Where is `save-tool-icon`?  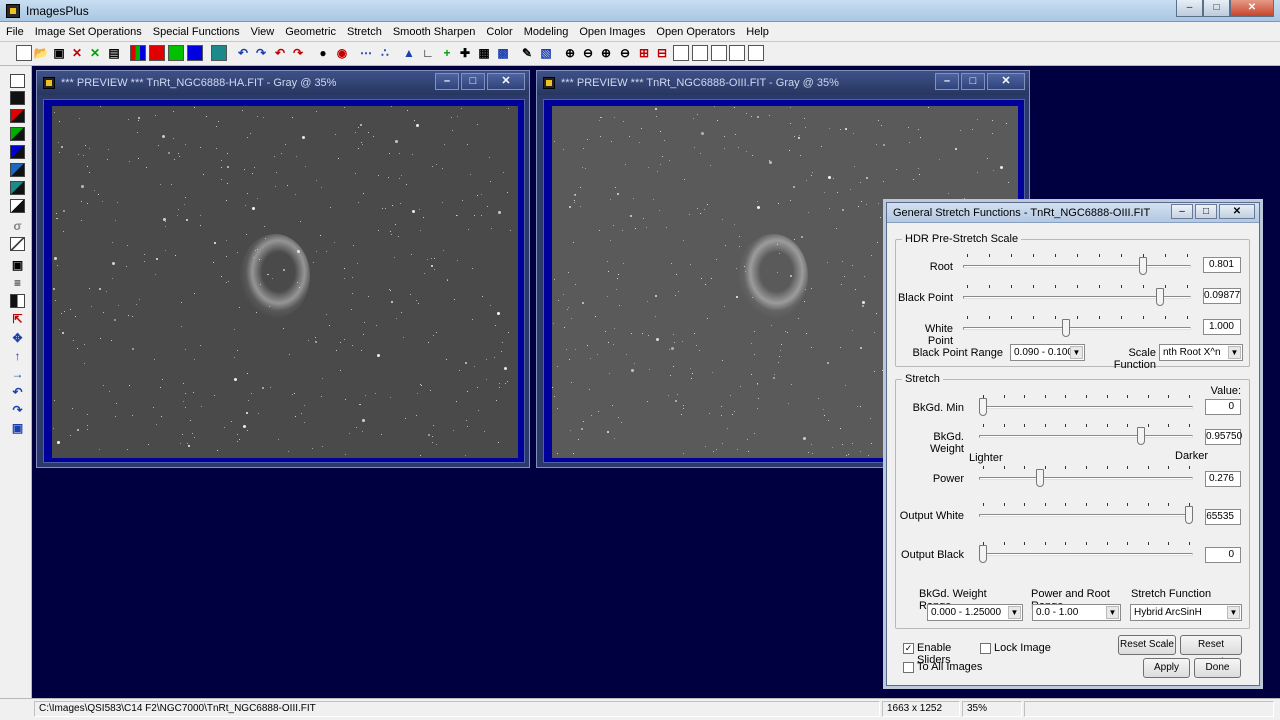 save-tool-icon is located at coordinates (17, 81).